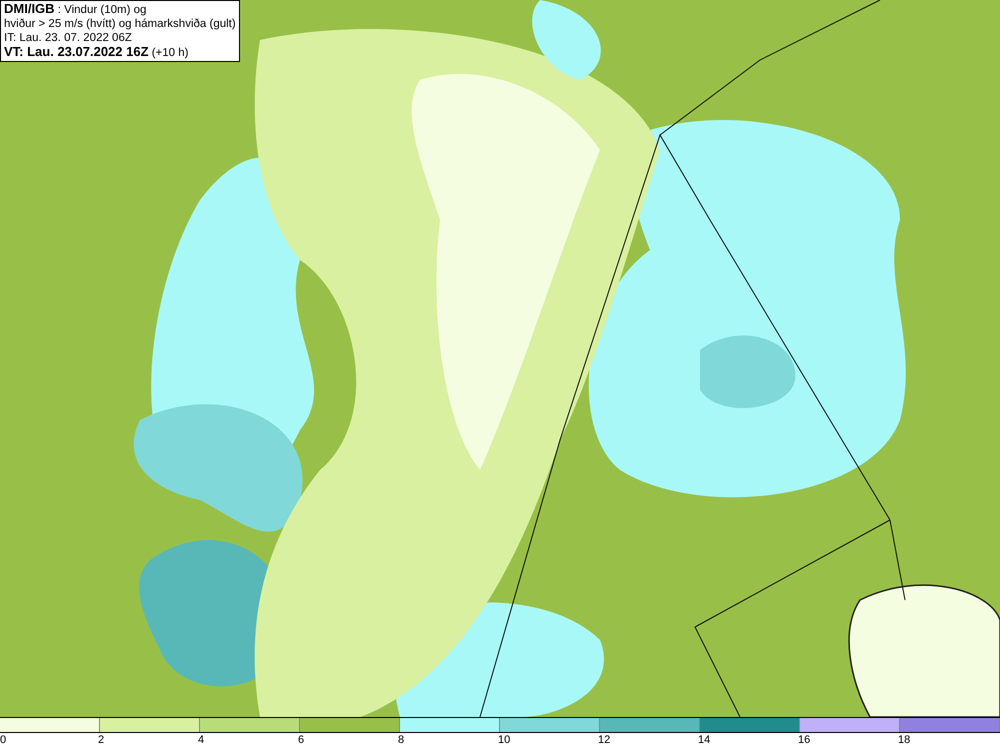 The width and height of the screenshot is (1000, 747). I want to click on info-text: VT: Lau. 23.07.2022 16Z (+10 h), so click(97, 52).